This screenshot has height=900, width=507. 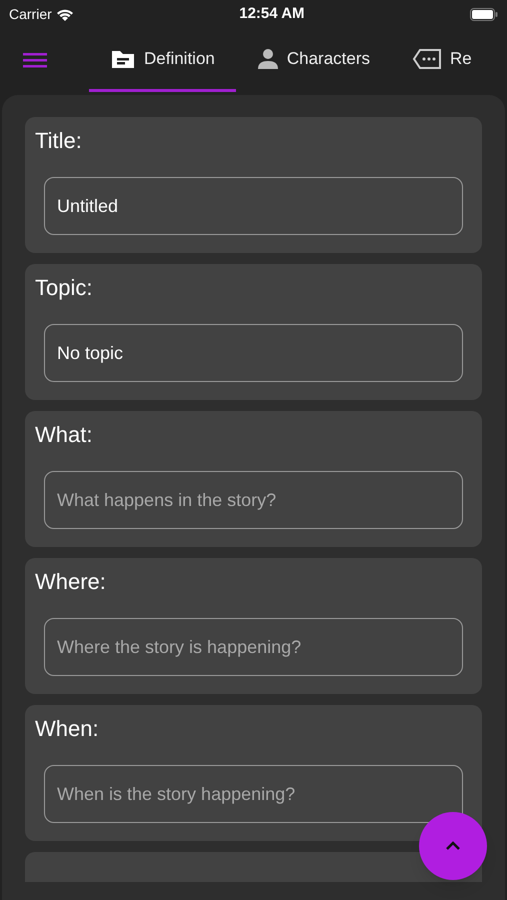 I want to click on field-label: What:, so click(x=64, y=435).